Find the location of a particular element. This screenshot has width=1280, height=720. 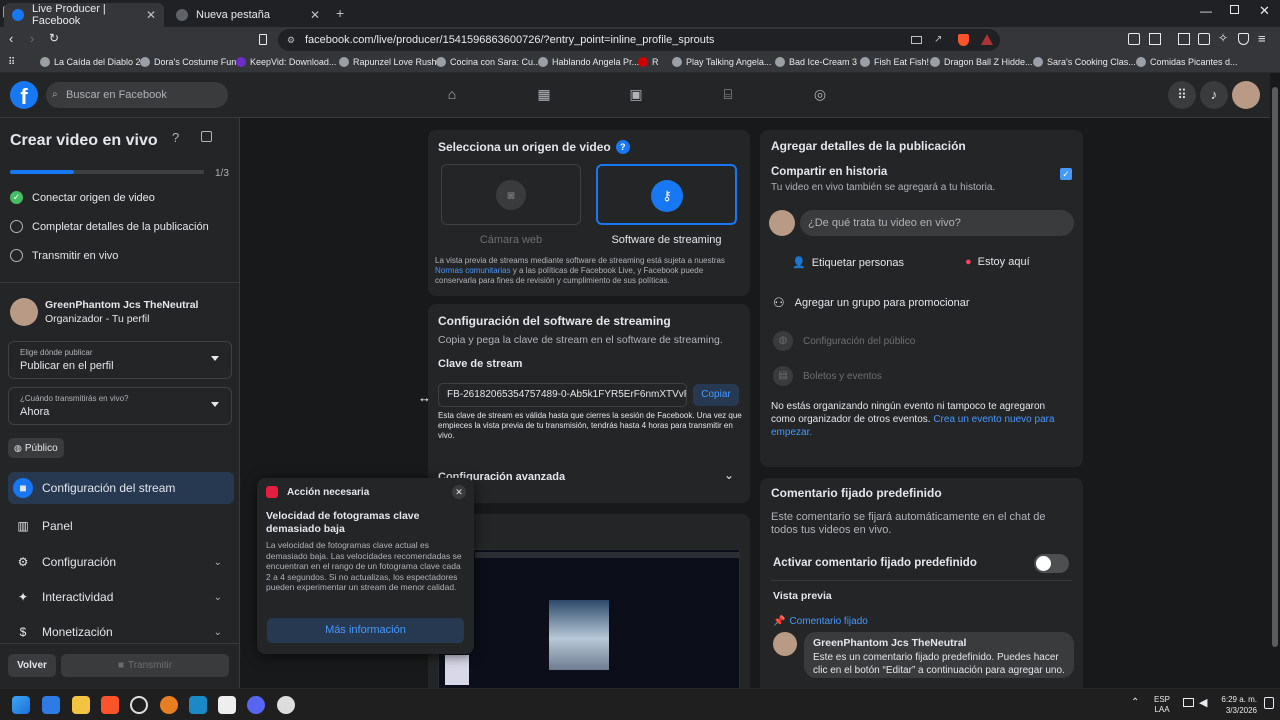

bookmark-item: La Caída del Diablo 2 is located at coordinates (90, 62).